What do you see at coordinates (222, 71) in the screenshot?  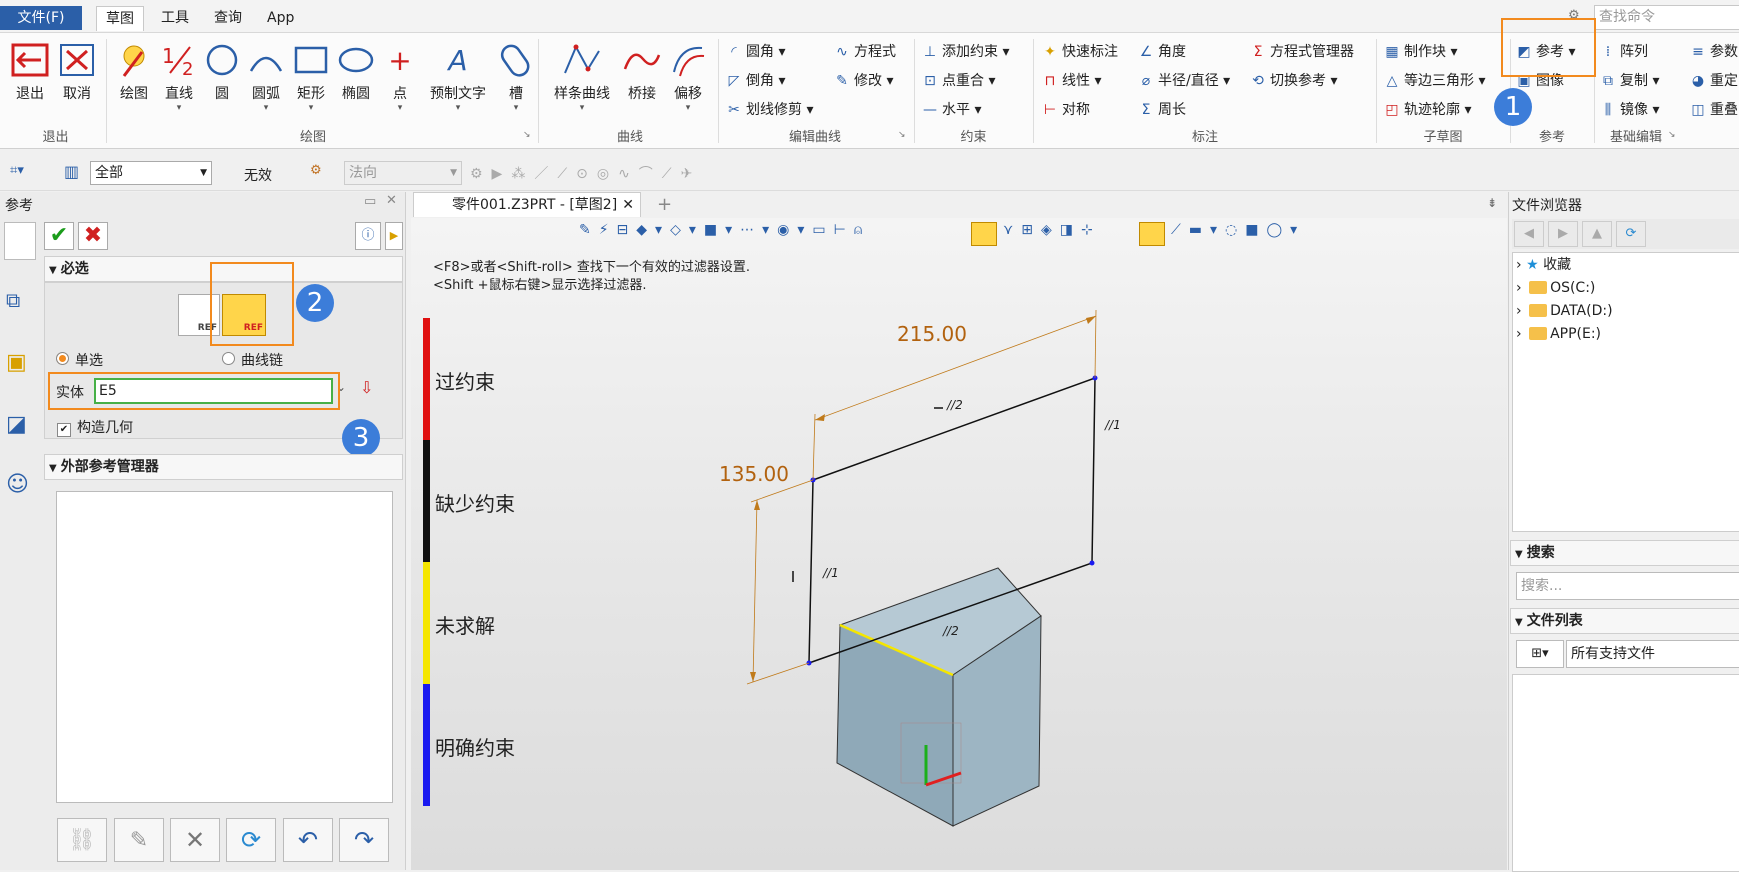 I see `circle-button: 圆` at bounding box center [222, 71].